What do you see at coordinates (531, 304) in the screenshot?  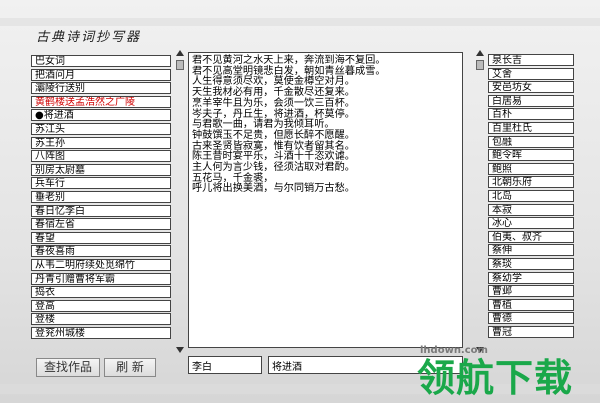 I see `poet-list-item: 曹植` at bounding box center [531, 304].